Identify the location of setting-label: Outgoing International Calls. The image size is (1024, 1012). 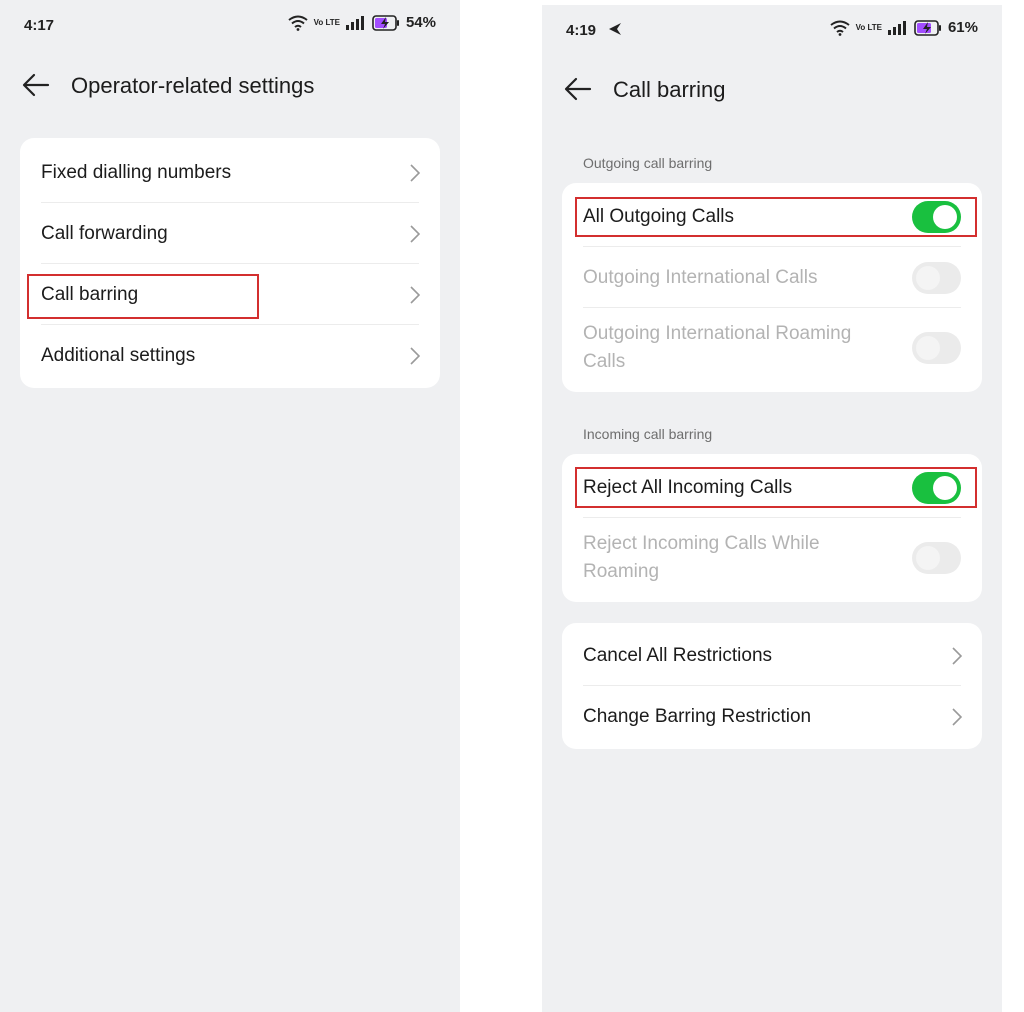
(700, 277).